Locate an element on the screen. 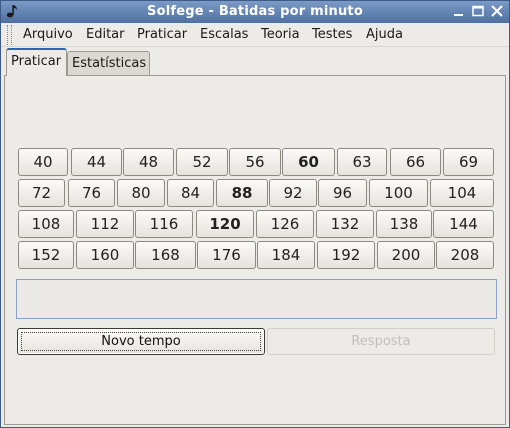 This screenshot has height=428, width=510. bpm-button-84: 84 is located at coordinates (190, 193).